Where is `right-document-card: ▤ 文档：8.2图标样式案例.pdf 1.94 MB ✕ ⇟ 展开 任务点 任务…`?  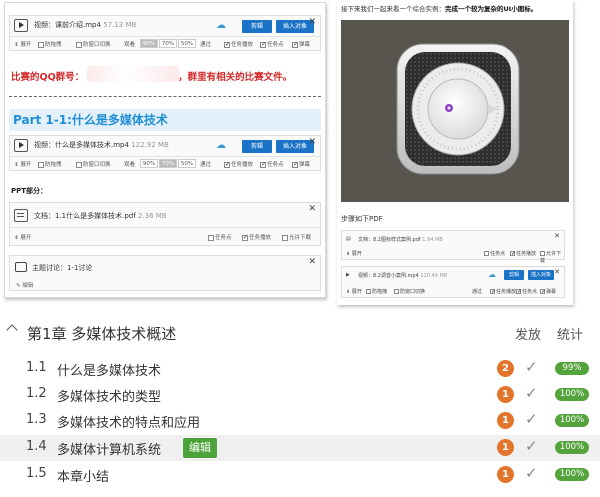
right-document-card: ▤ 文档：8.2图标样式案例.pdf 1.94 MB ✕ ⇟ 展开 任务点 任务… is located at coordinates (453, 247).